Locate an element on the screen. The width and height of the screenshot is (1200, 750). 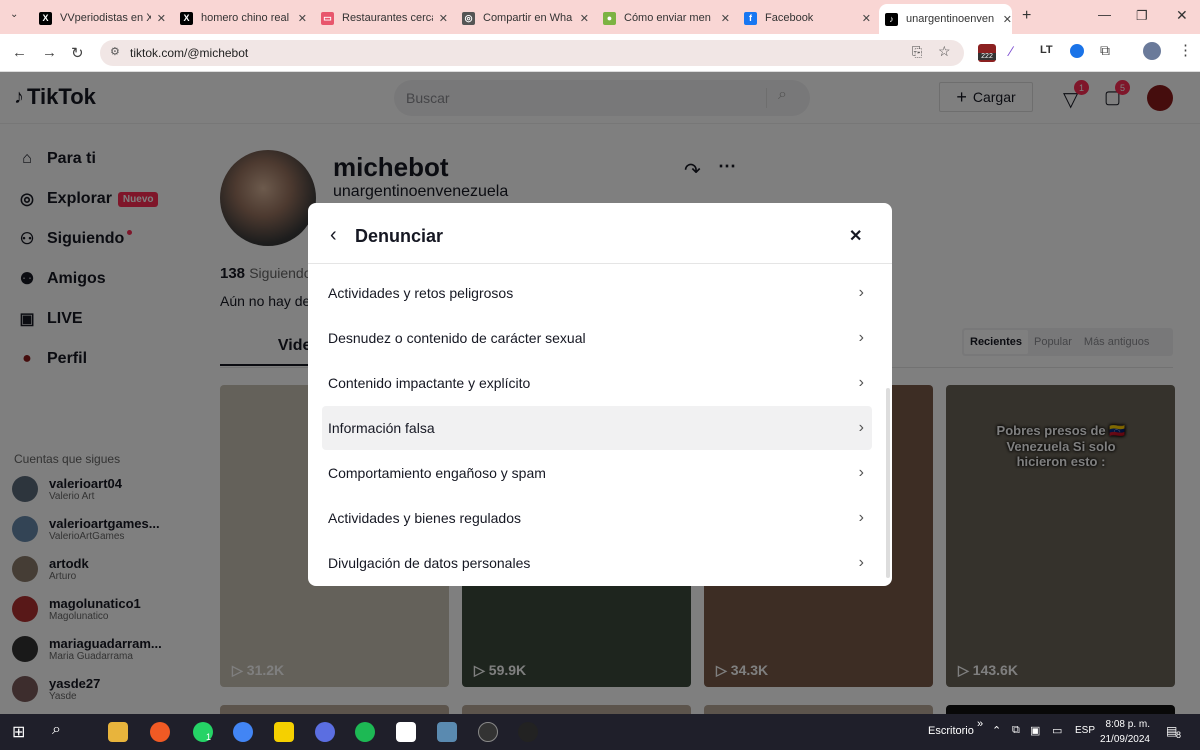
browser-tab: X VVperiodistas en X ✕ is located at coordinates (99, 18).